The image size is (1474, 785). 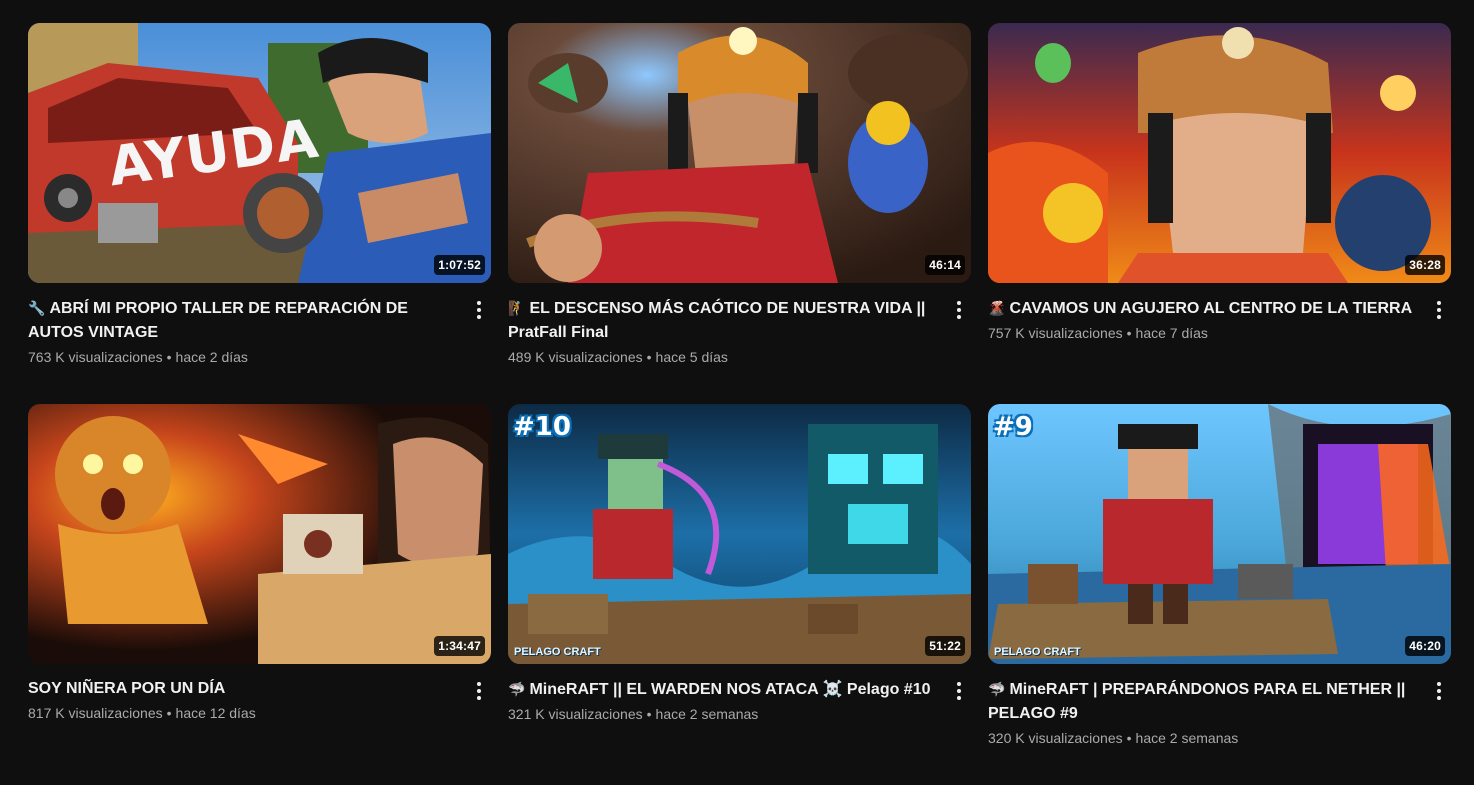 I want to click on climber-emoji-icon: 🧗, so click(x=517, y=308).